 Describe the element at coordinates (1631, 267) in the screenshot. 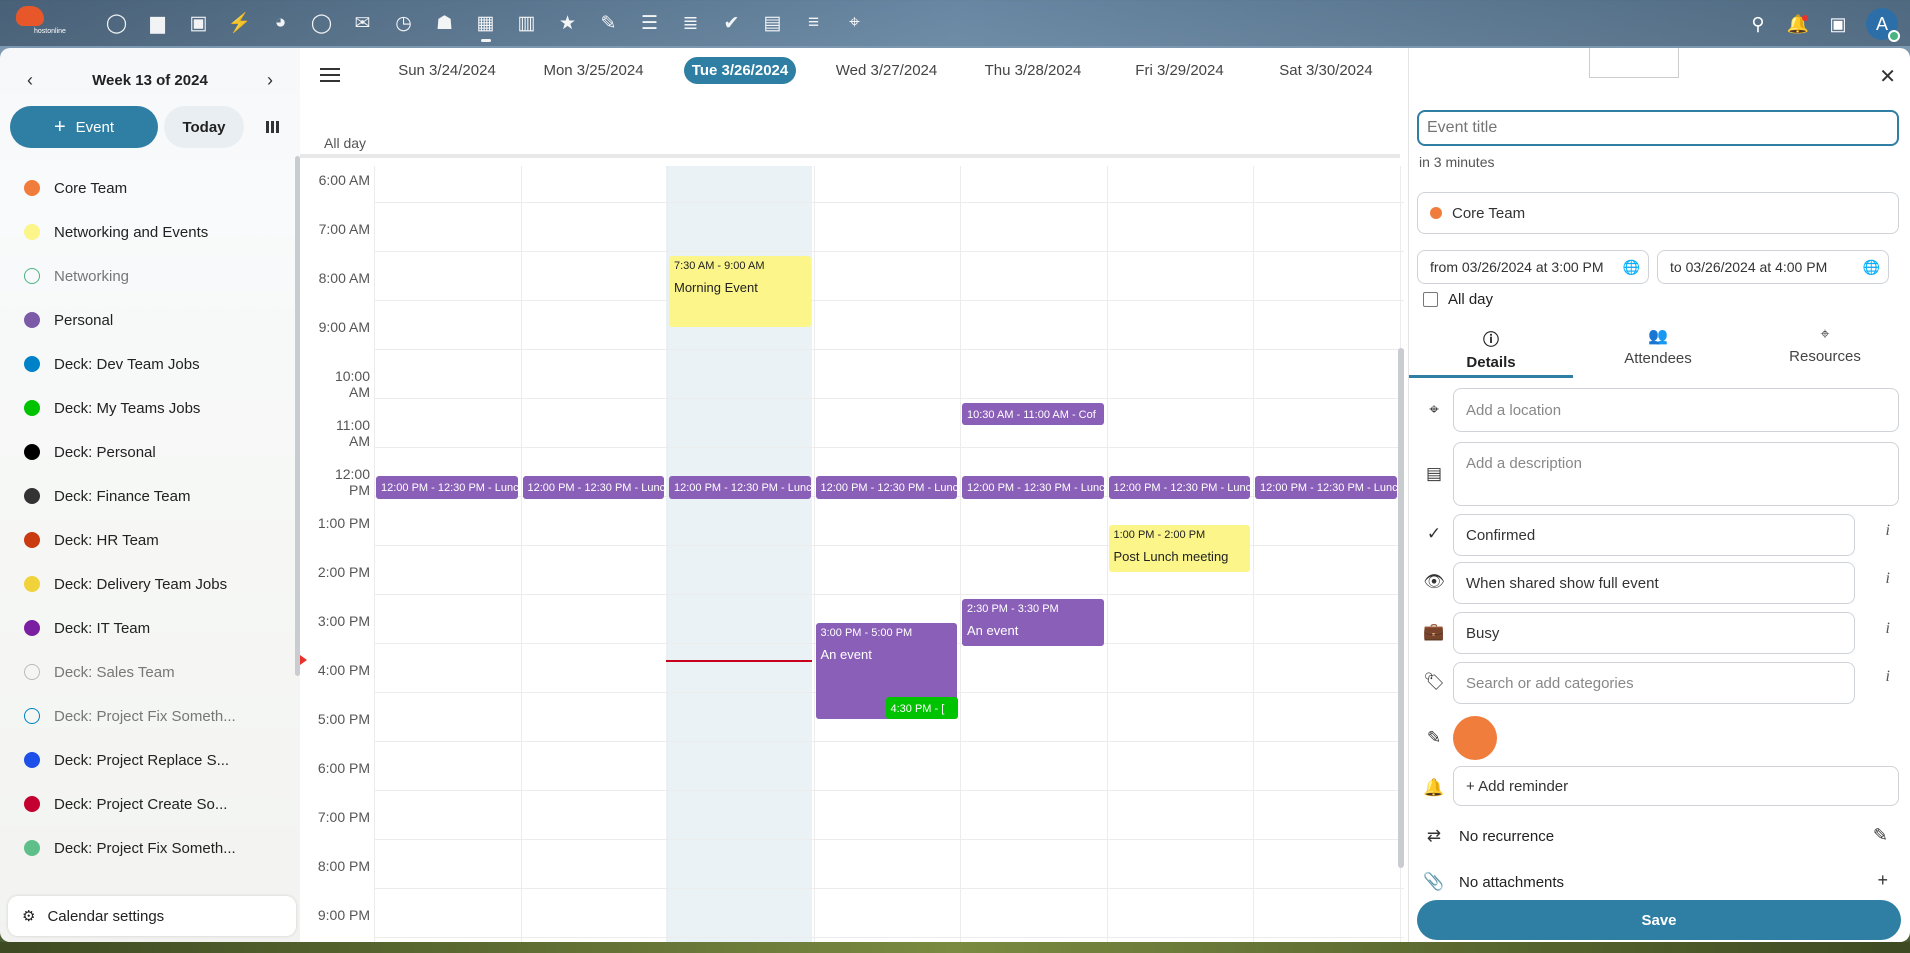

I see `timezone-globe-icon: 🌐` at that location.